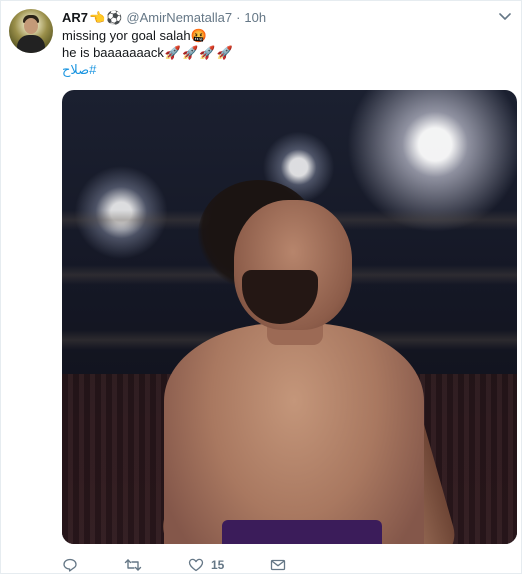  What do you see at coordinates (126, 35) in the screenshot?
I see `tweet-line-text: missing yor goal salah` at bounding box center [126, 35].